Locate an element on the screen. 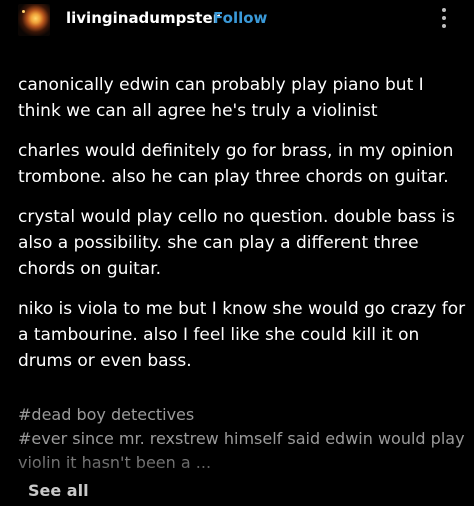 The height and width of the screenshot is (506, 474). post-header: livinginadumpster Follow is located at coordinates (237, 20).